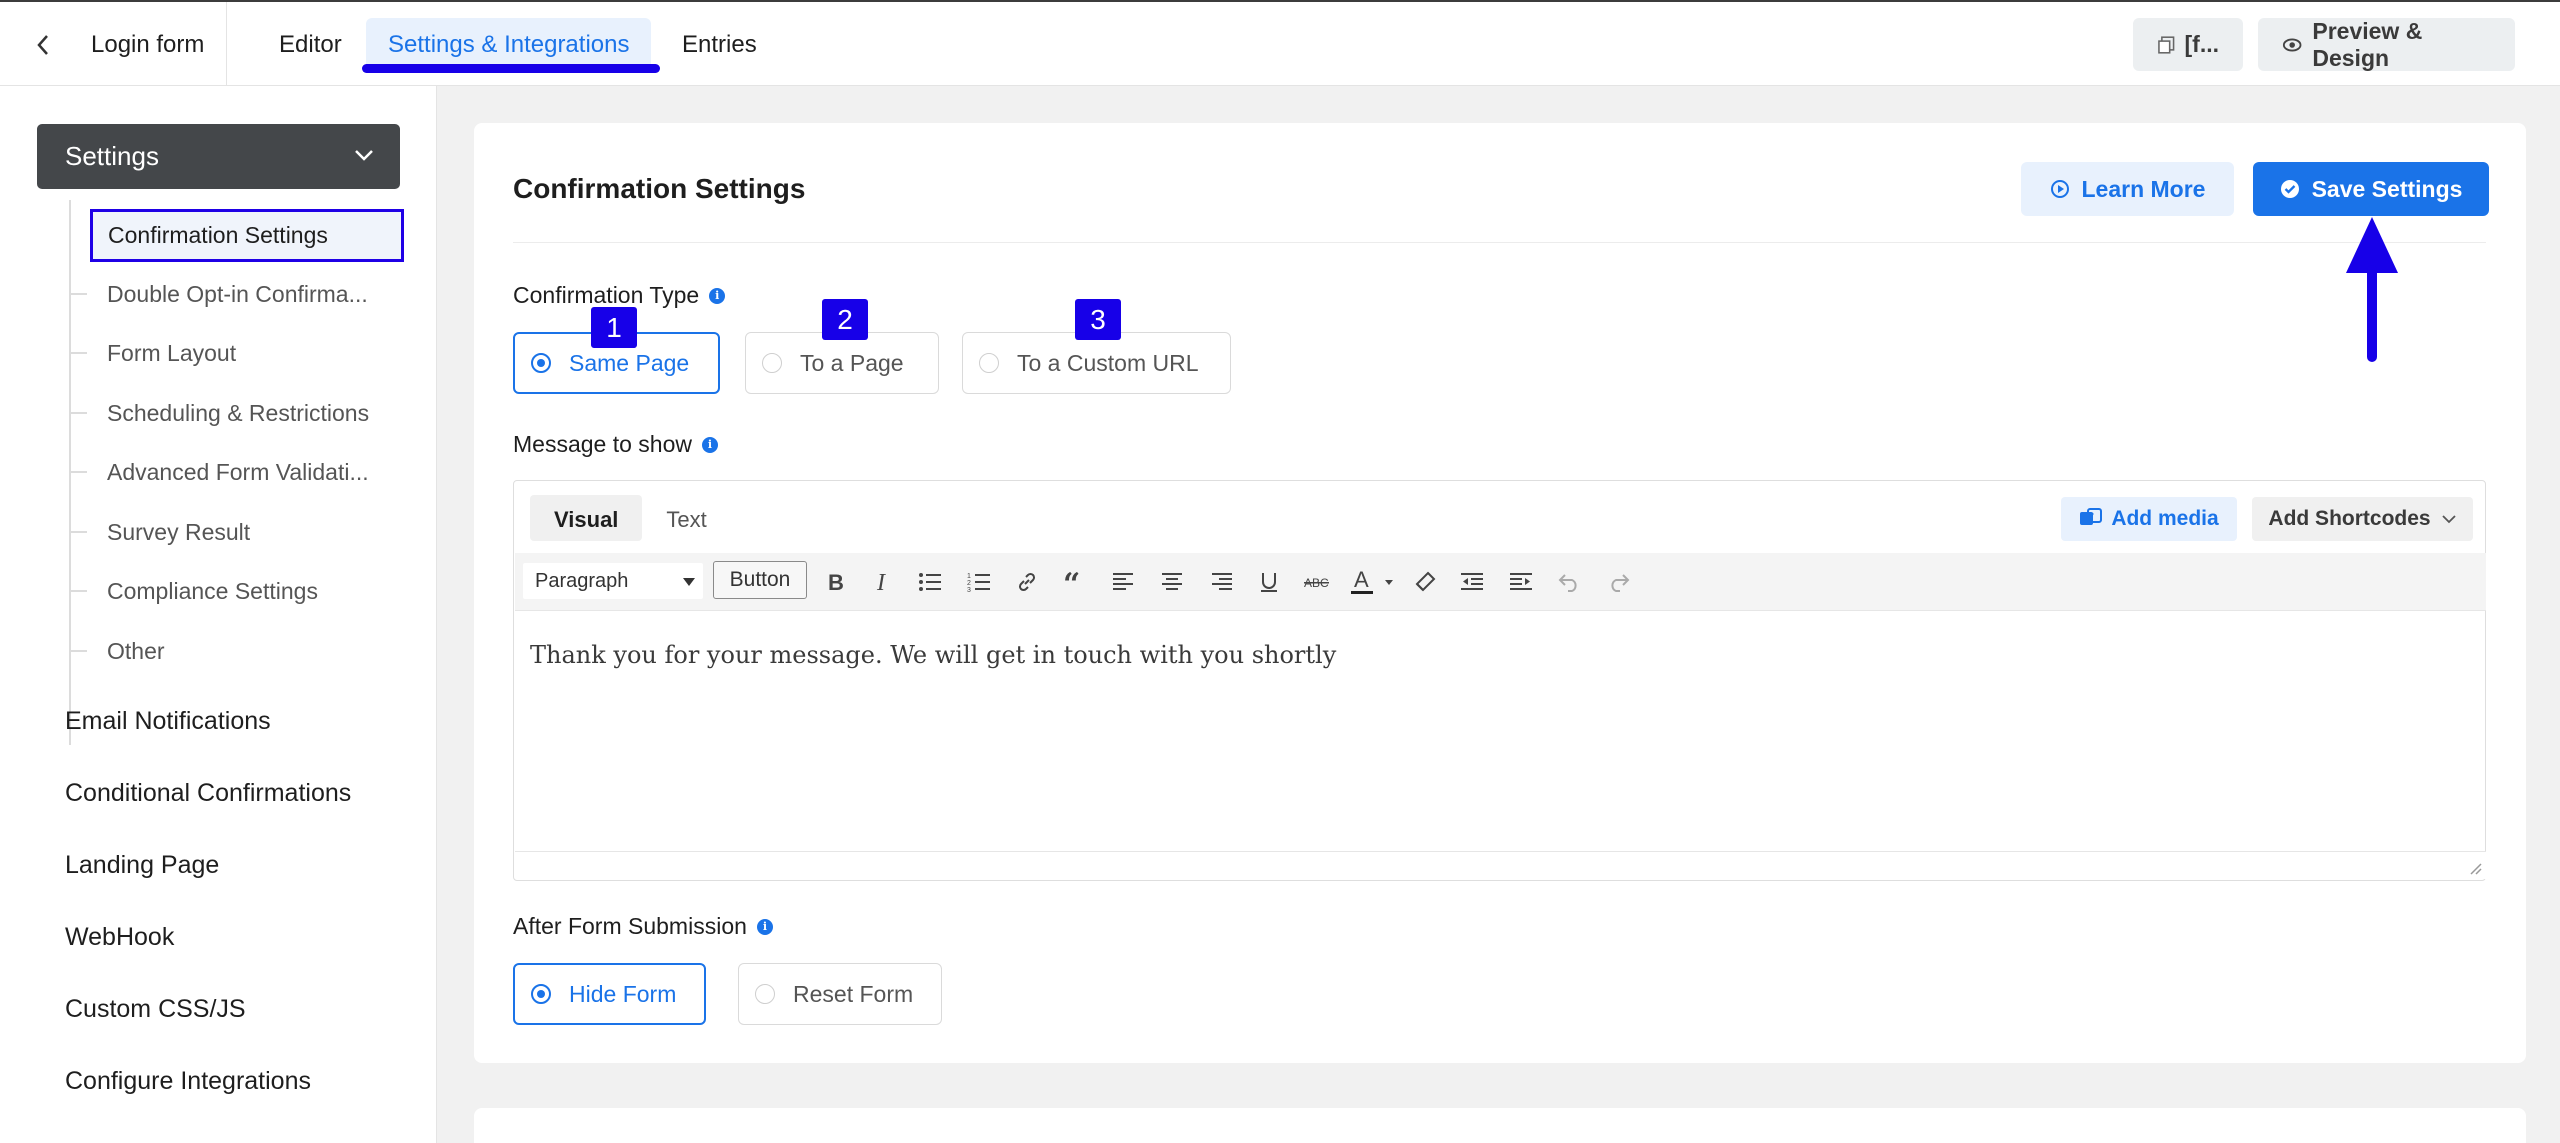  I want to click on tab-editor: Editor, so click(310, 45).